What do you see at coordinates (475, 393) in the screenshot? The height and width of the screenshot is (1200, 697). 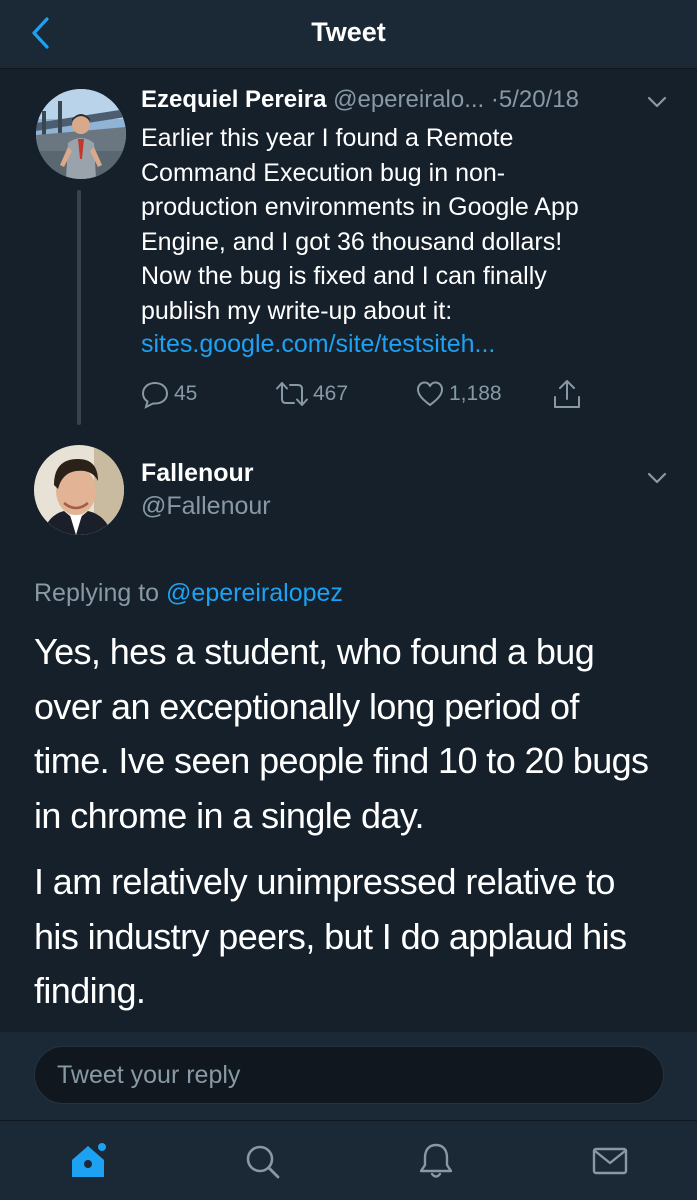 I see `like-count: 1,188` at bounding box center [475, 393].